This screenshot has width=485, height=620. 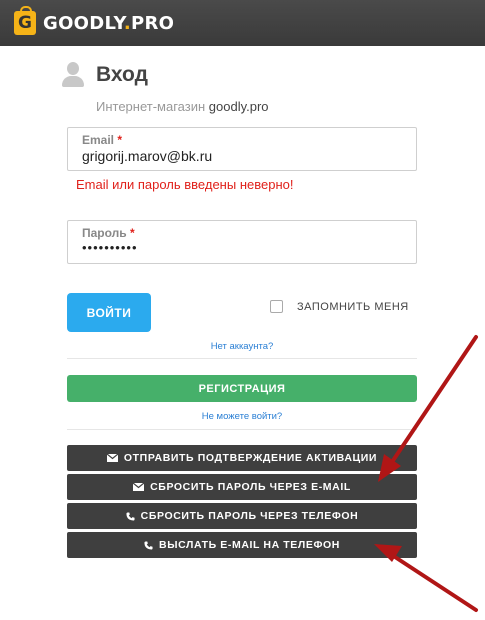 What do you see at coordinates (242, 23) in the screenshot?
I see `top-bar: G GOODLY.PRO` at bounding box center [242, 23].